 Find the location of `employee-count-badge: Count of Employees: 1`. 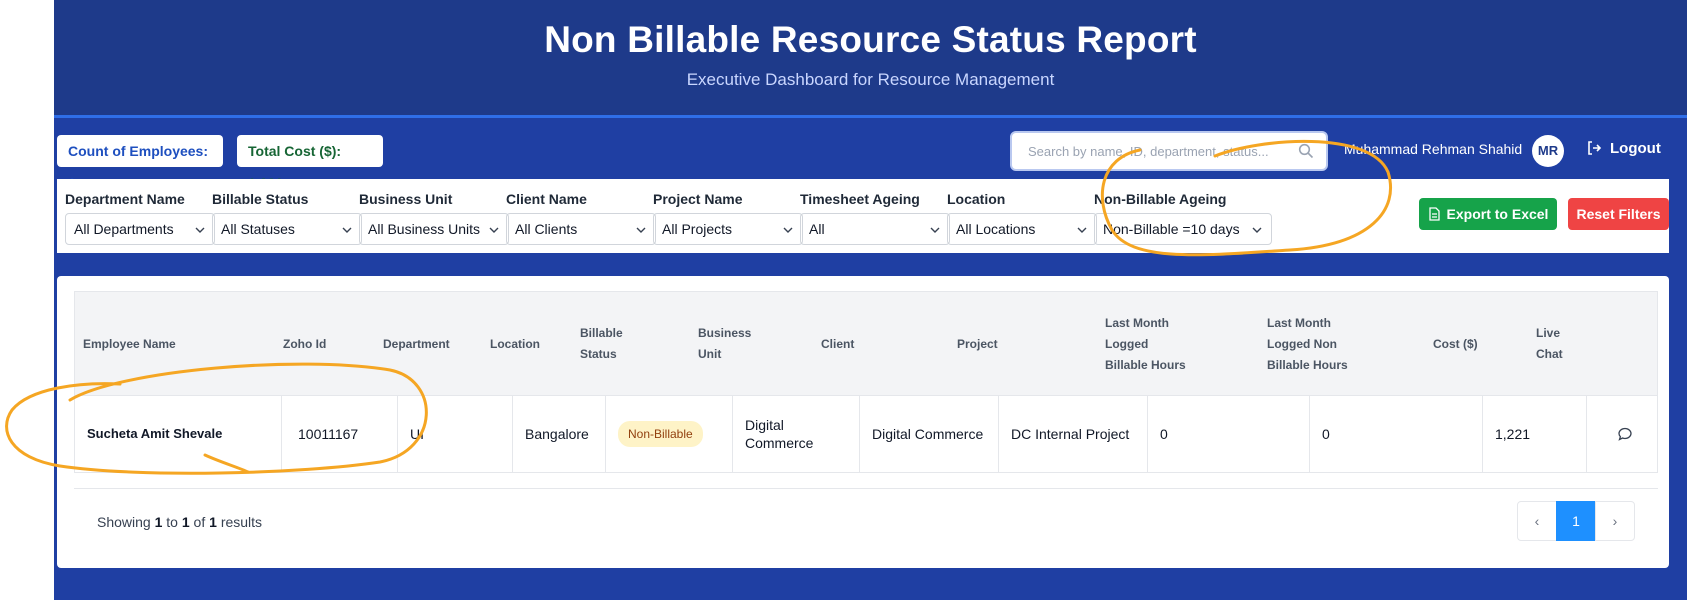

employee-count-badge: Count of Employees: 1 is located at coordinates (140, 163).